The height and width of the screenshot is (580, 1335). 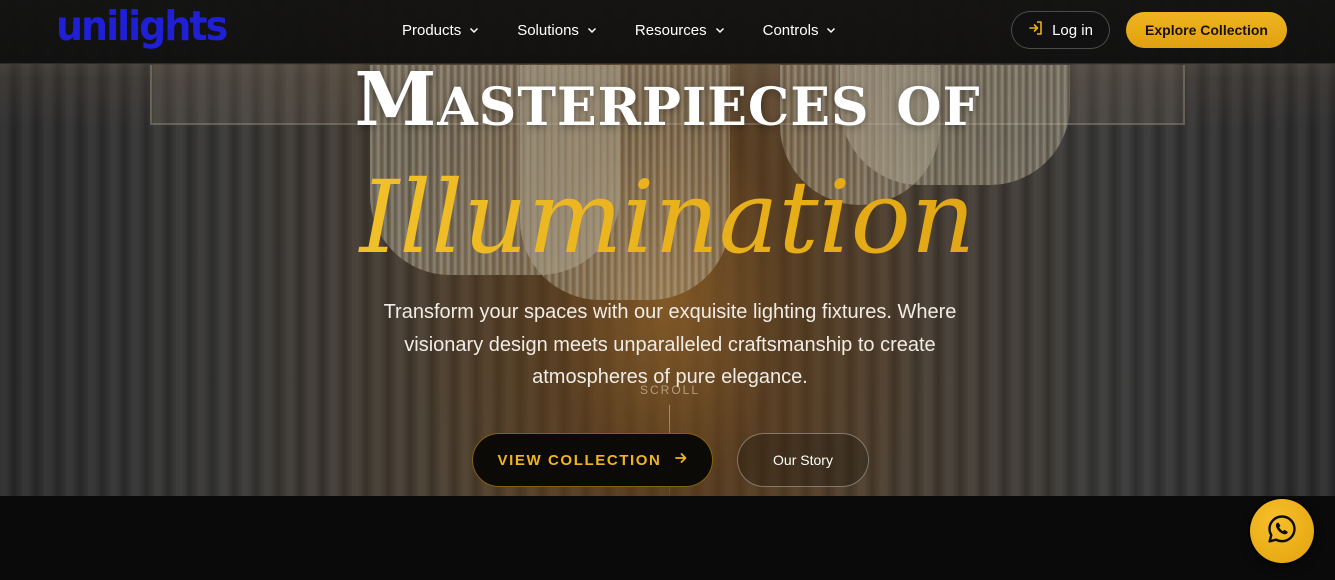 I want to click on whatsapp-icon, so click(x=1282, y=531).